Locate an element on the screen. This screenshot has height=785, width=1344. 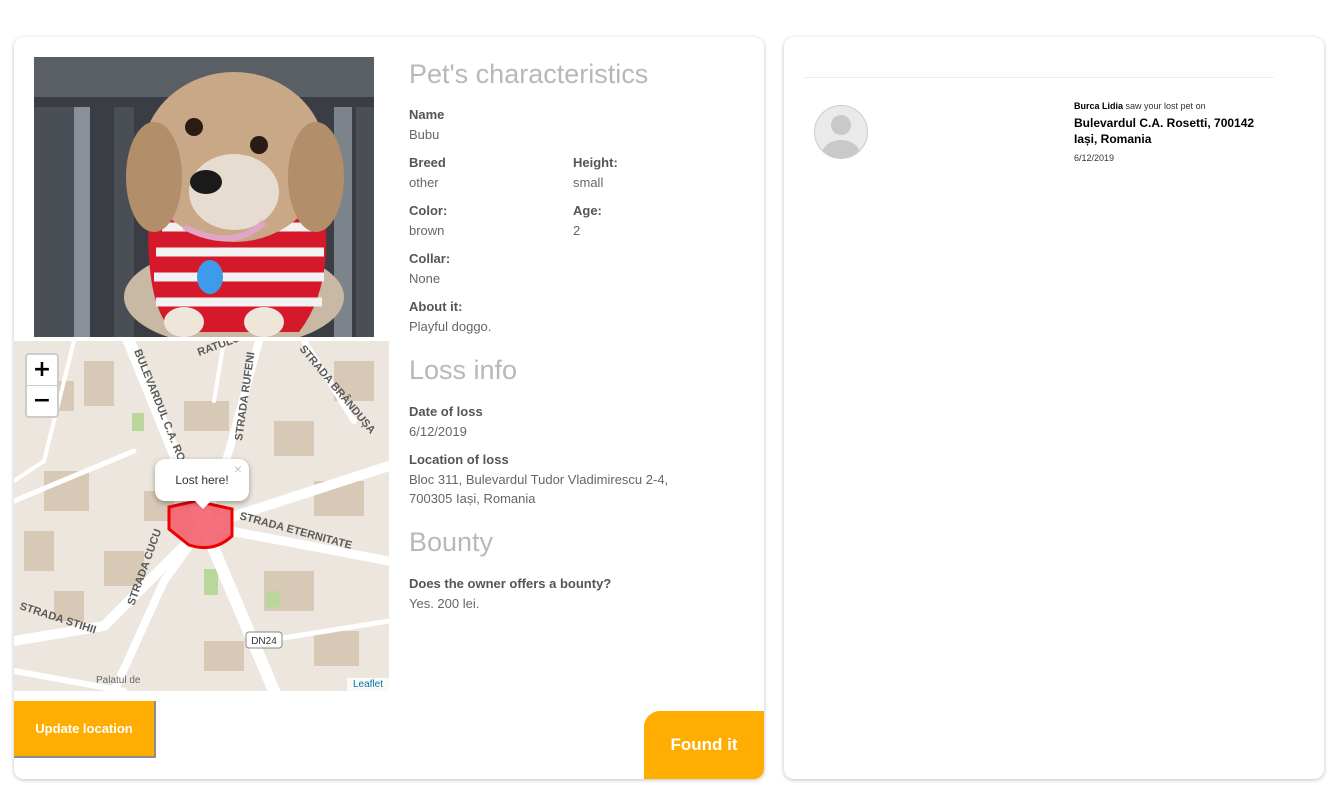
field-color: Color: brown is located at coordinates (428, 221).